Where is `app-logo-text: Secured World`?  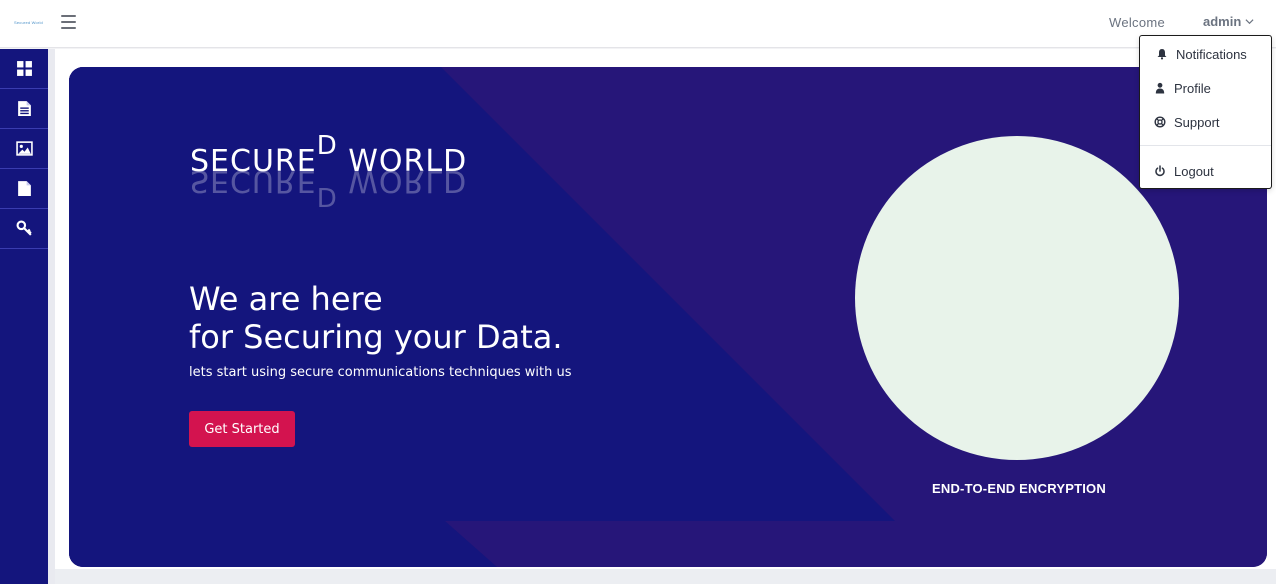 app-logo-text: Secured World is located at coordinates (28, 22).